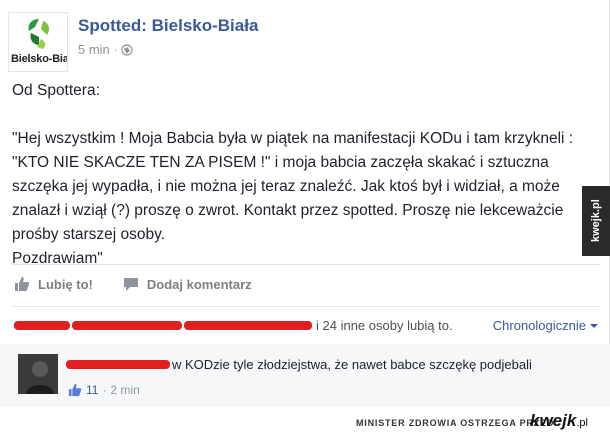 The height and width of the screenshot is (440, 610). Describe the element at coordinates (92, 390) in the screenshot. I see `comment-like-count: 11` at that location.